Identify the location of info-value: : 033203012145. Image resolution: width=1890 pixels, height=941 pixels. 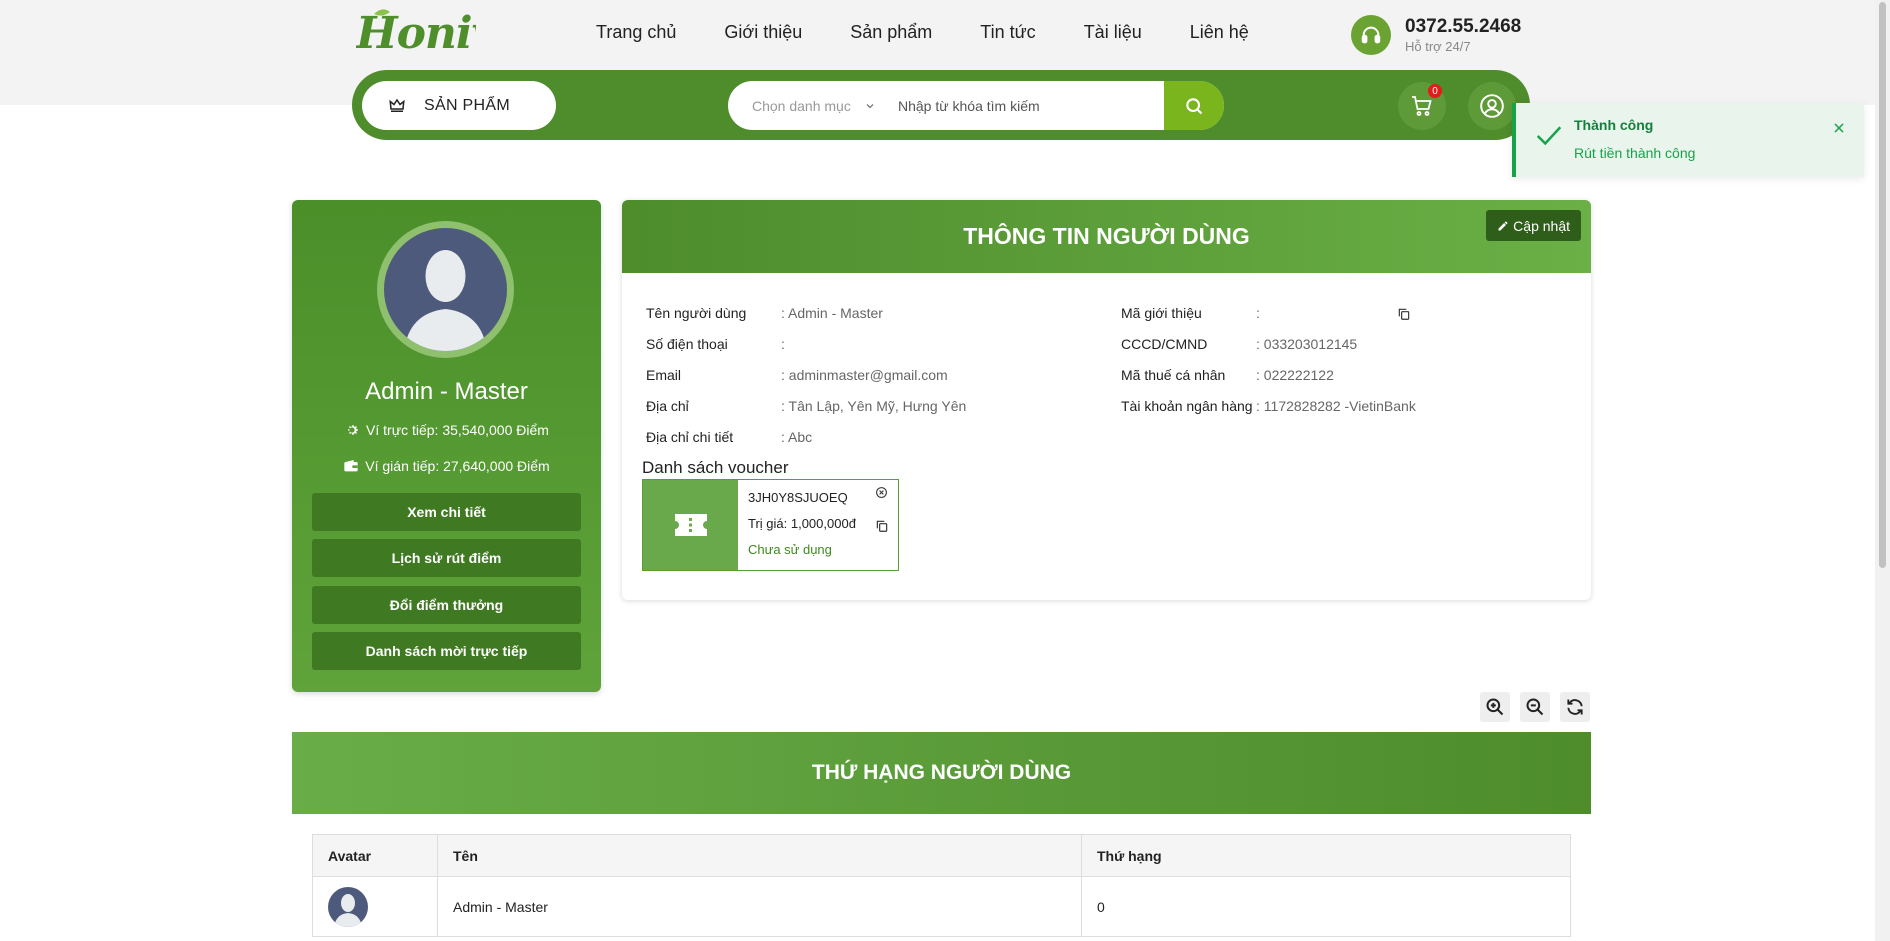
(1307, 344).